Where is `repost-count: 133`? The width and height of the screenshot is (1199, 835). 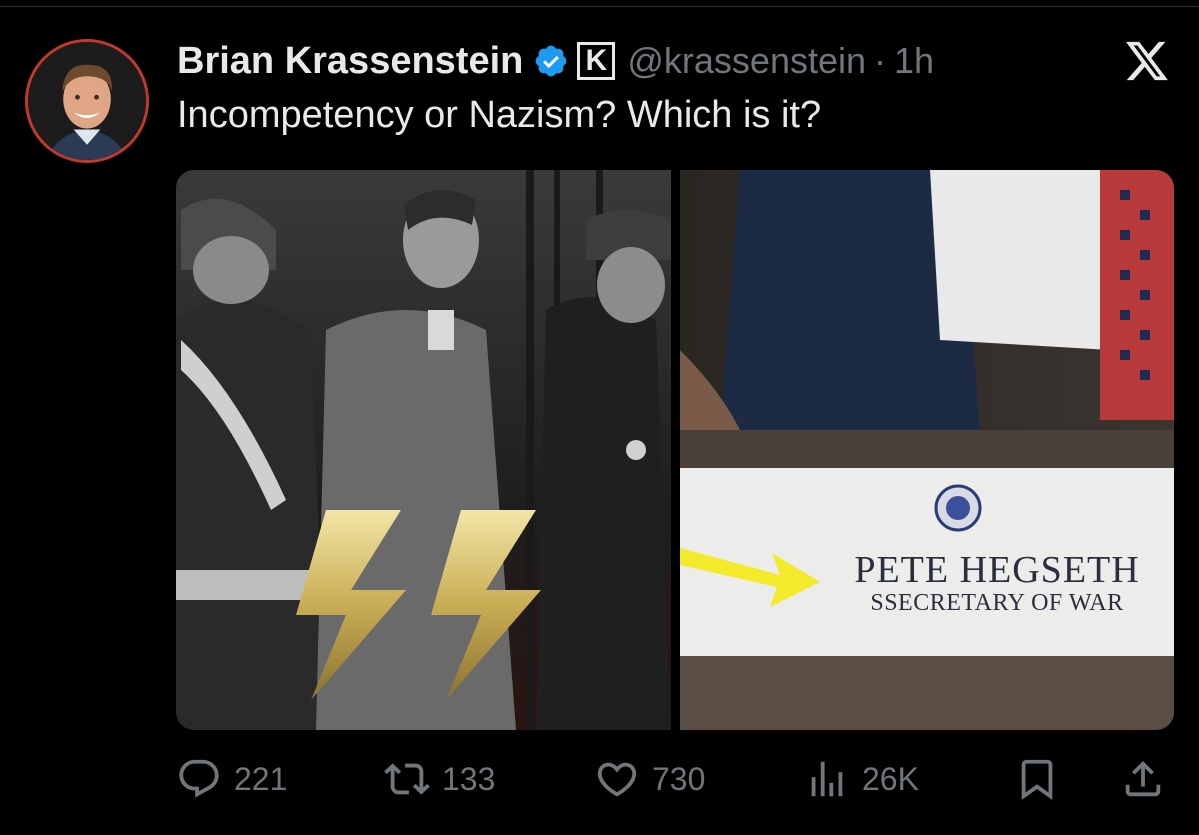 repost-count: 133 is located at coordinates (469, 778).